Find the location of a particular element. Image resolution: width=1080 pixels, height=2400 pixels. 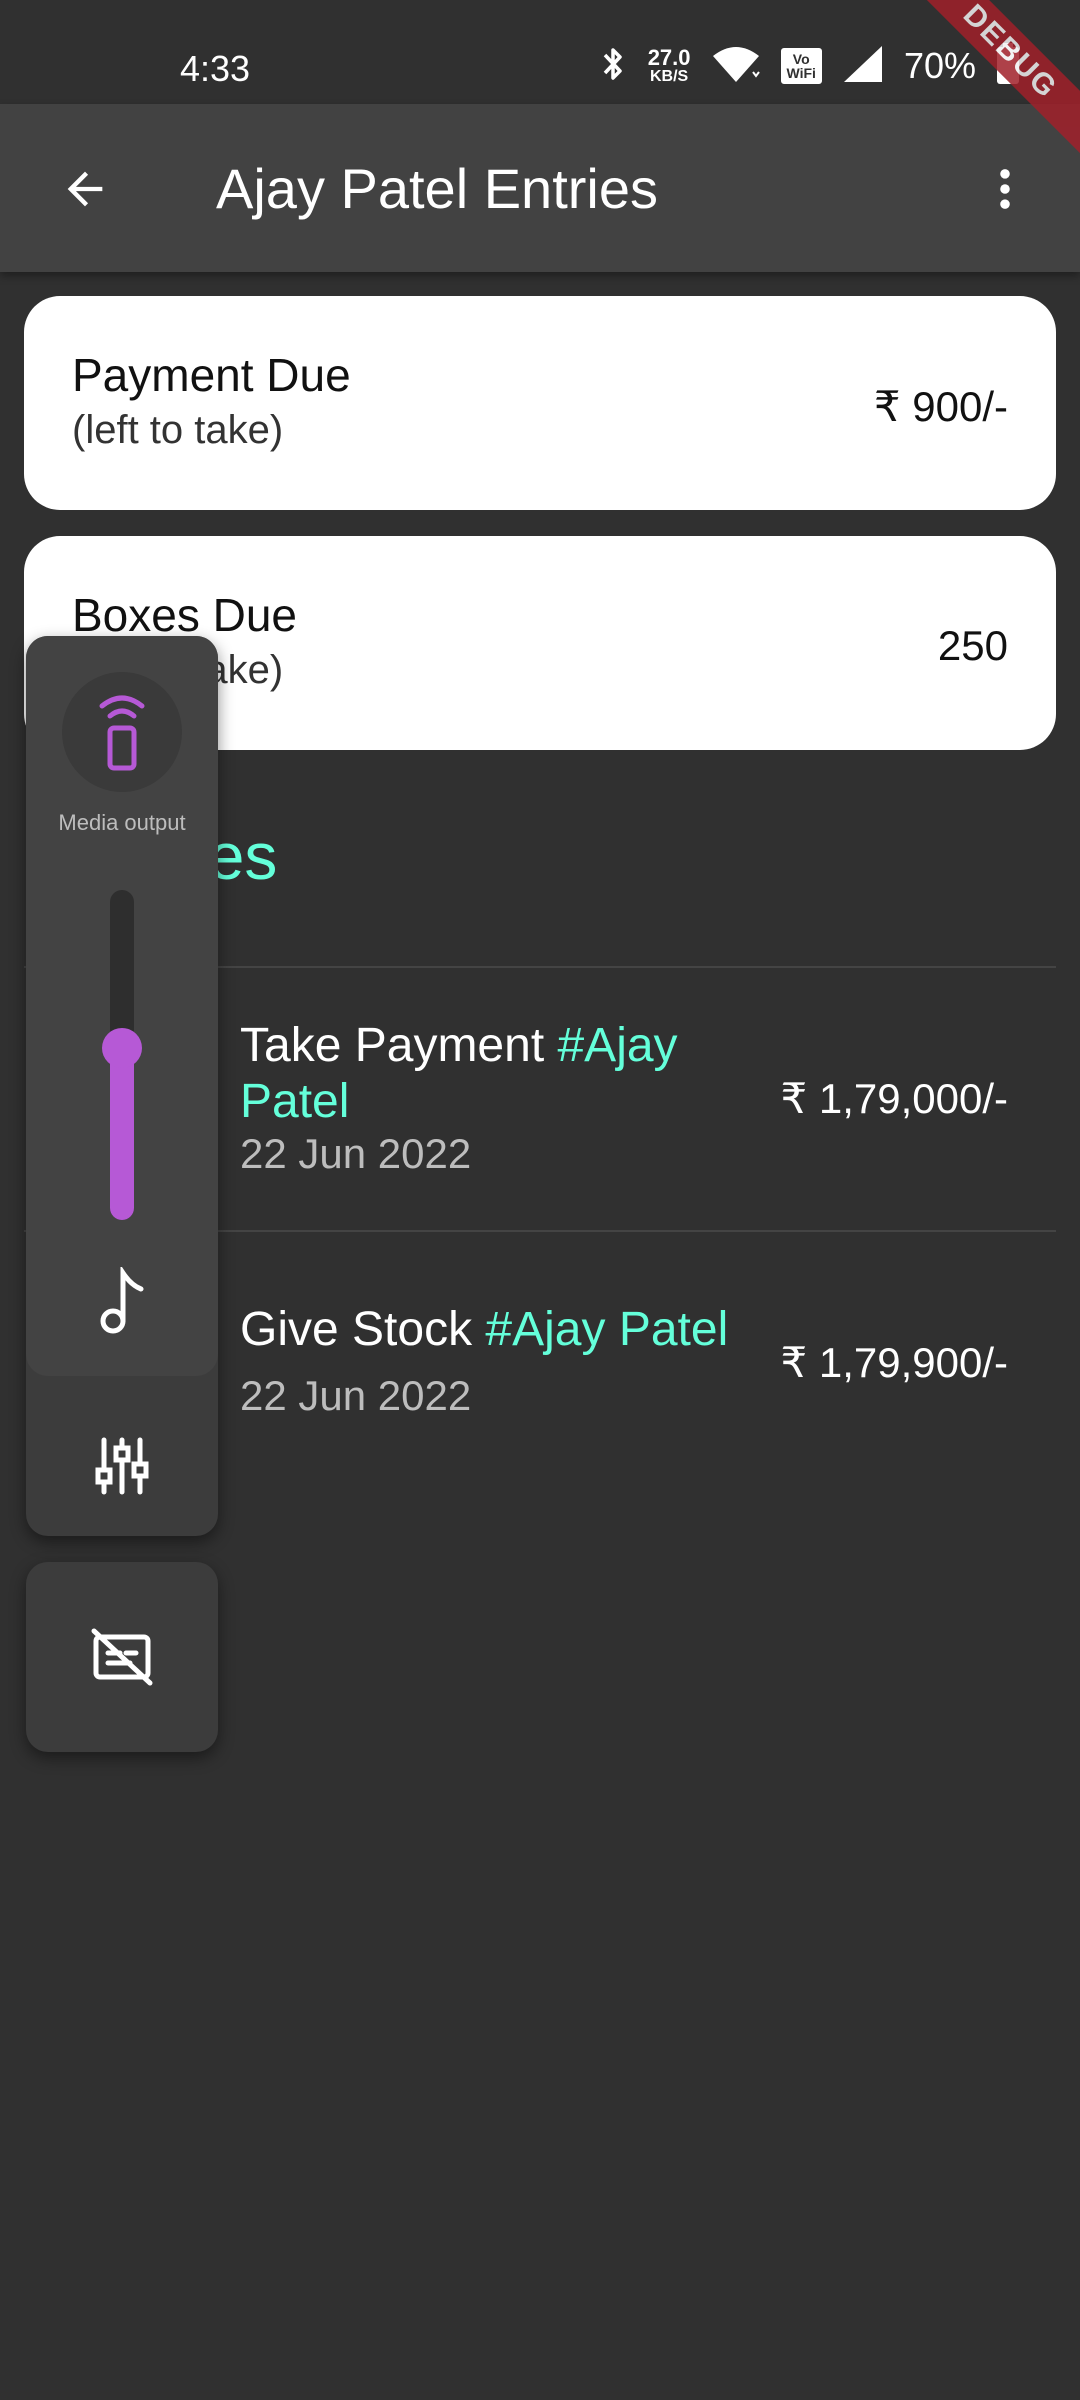

equalizer-icon is located at coordinates (122, 1466).